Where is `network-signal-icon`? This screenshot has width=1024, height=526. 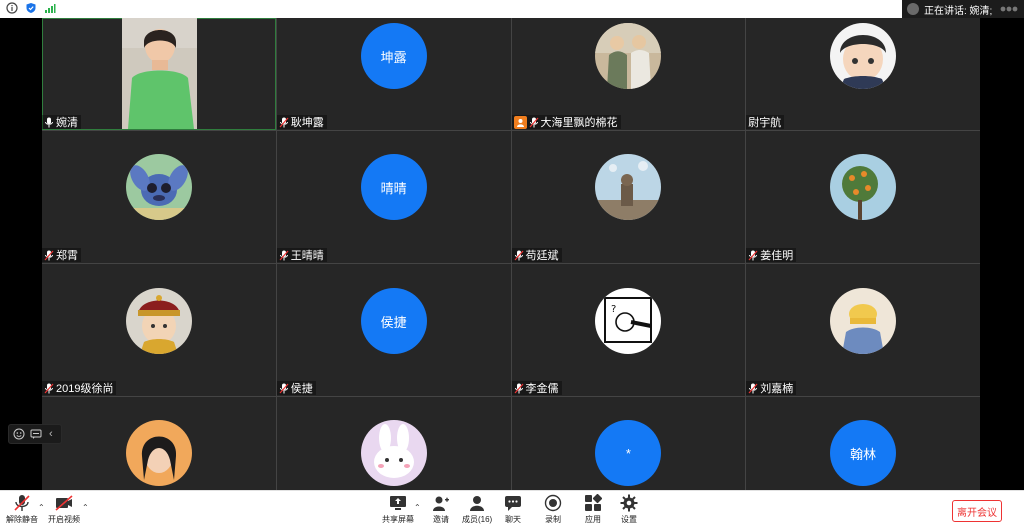 network-signal-icon is located at coordinates (50, 8).